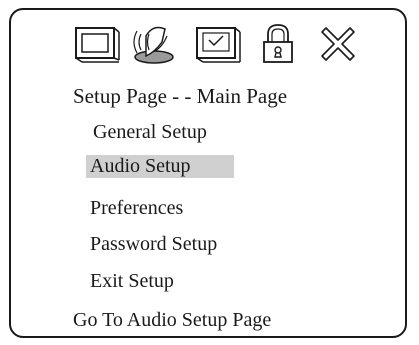 The image size is (419, 345). Describe the element at coordinates (136, 208) in the screenshot. I see `menu-item-preferences: Preferences` at that location.